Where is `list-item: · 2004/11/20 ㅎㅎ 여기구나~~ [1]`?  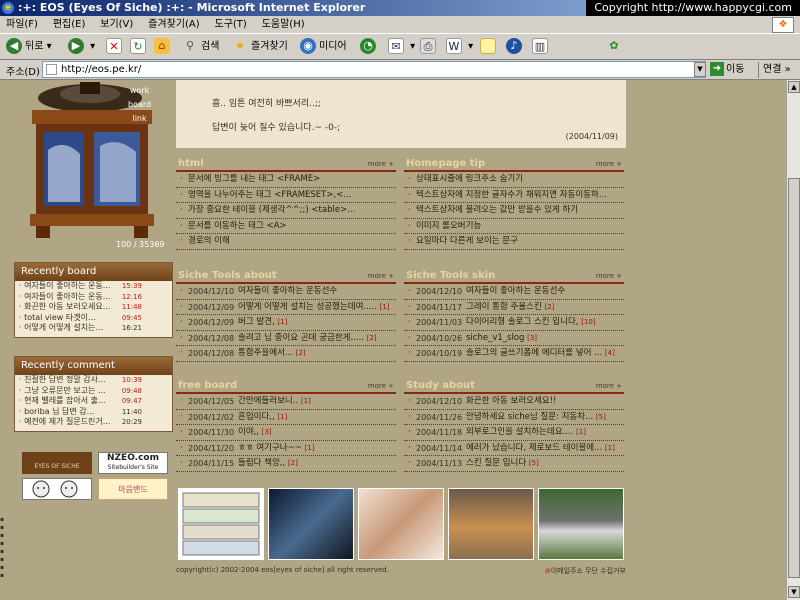
list-item: · 2004/11/20 ㅎㅎ 여기구나~~ [1] is located at coordinates (286, 449).